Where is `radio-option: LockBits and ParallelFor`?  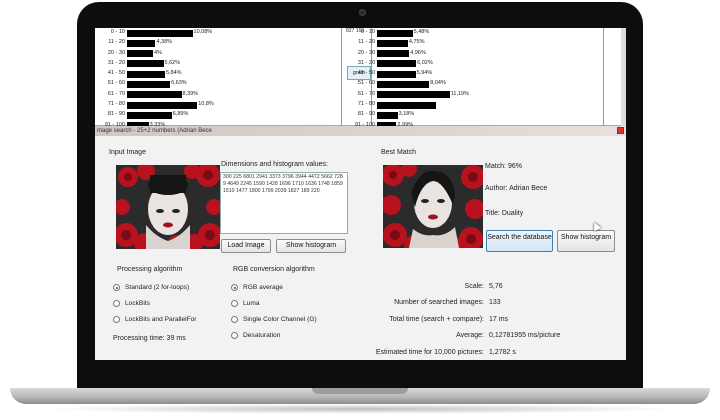 radio-option: LockBits and ParallelFor is located at coordinates (154, 319).